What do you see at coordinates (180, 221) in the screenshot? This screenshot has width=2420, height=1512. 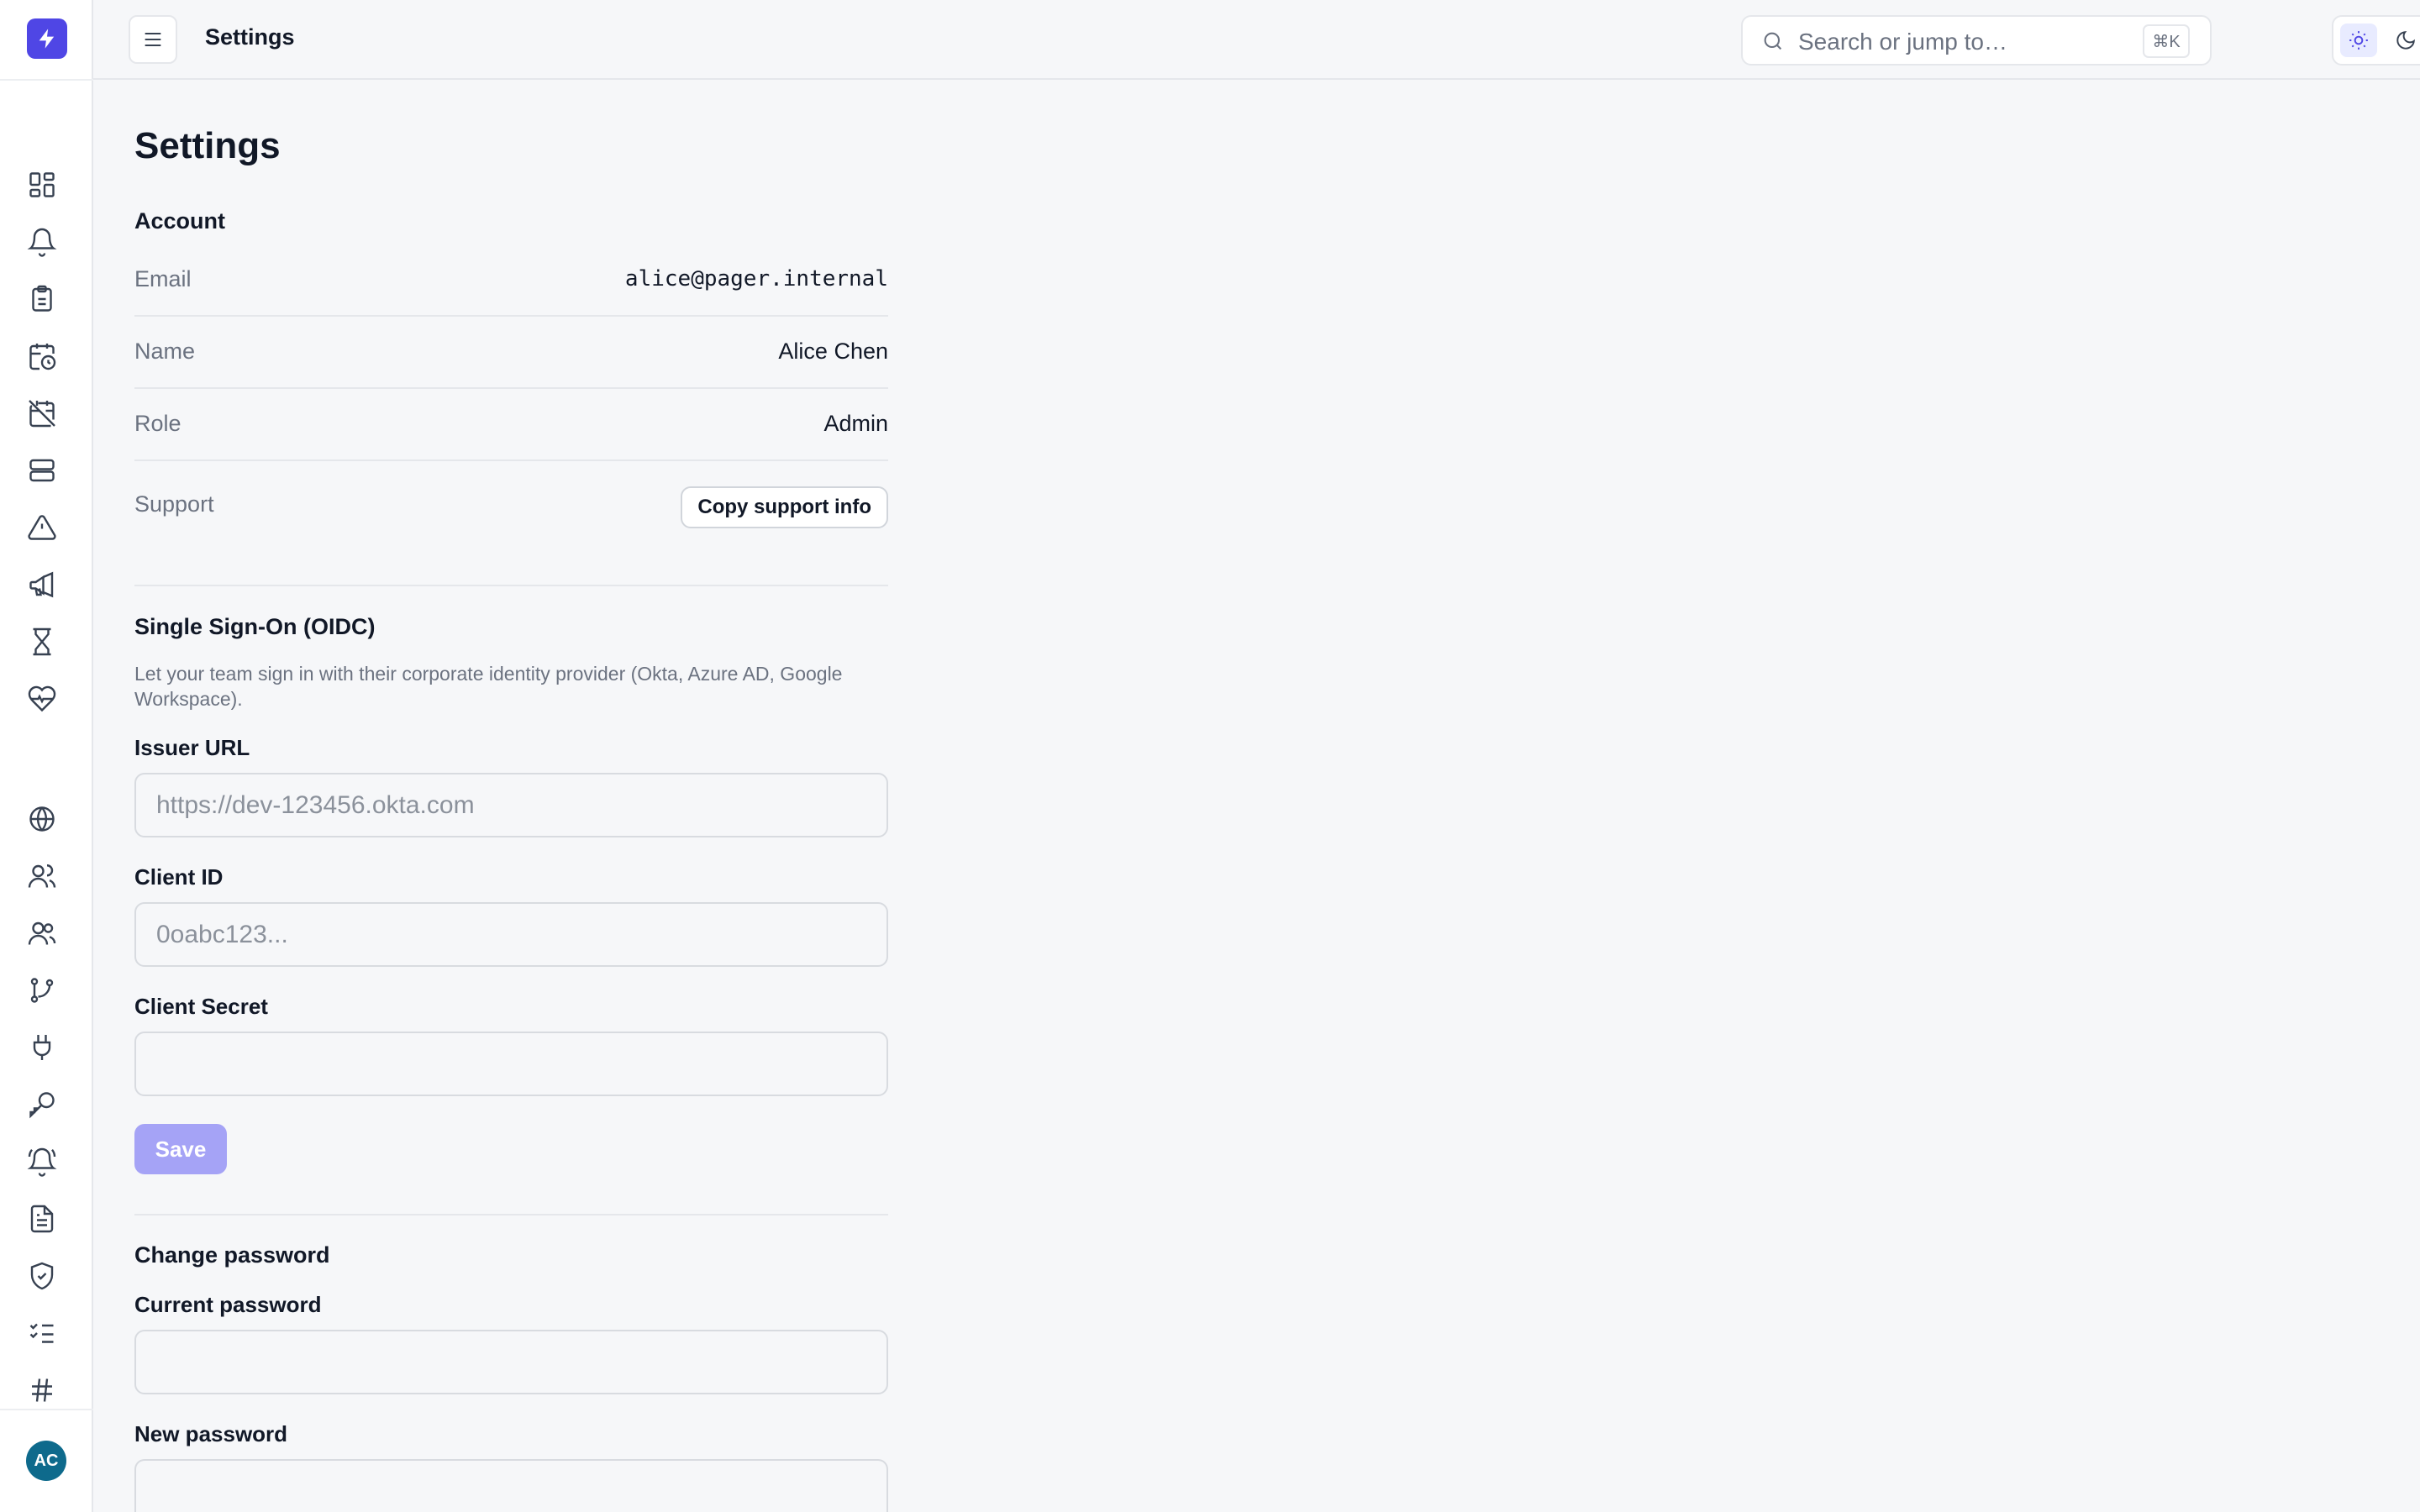 I see `account-heading: Account` at bounding box center [180, 221].